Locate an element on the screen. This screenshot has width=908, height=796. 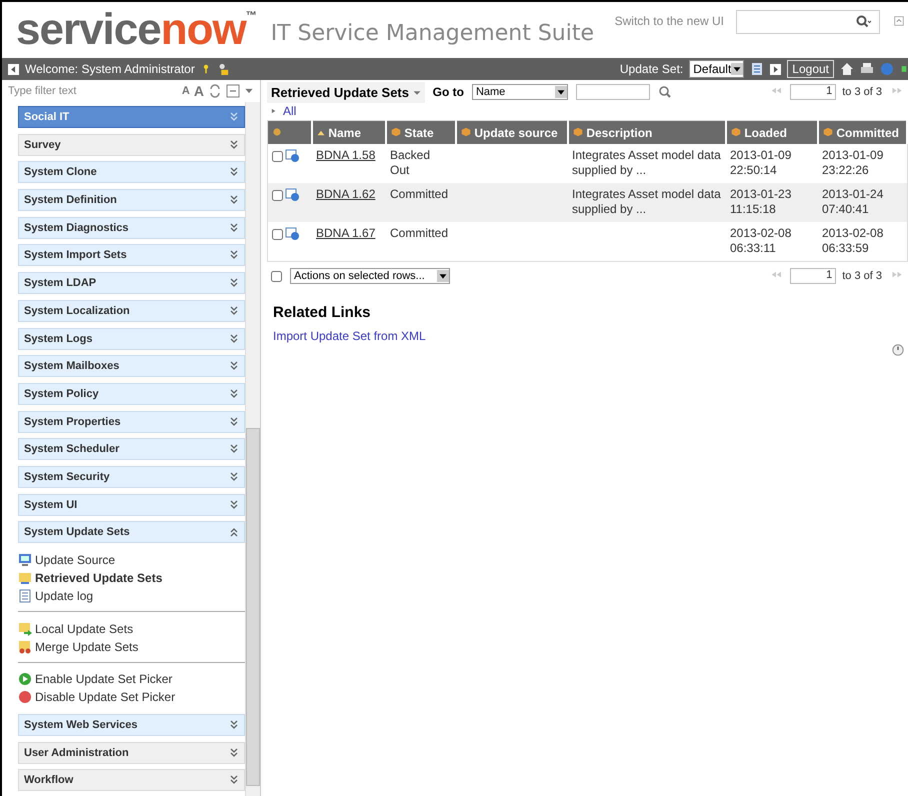
column-header: Committed is located at coordinates (862, 132).